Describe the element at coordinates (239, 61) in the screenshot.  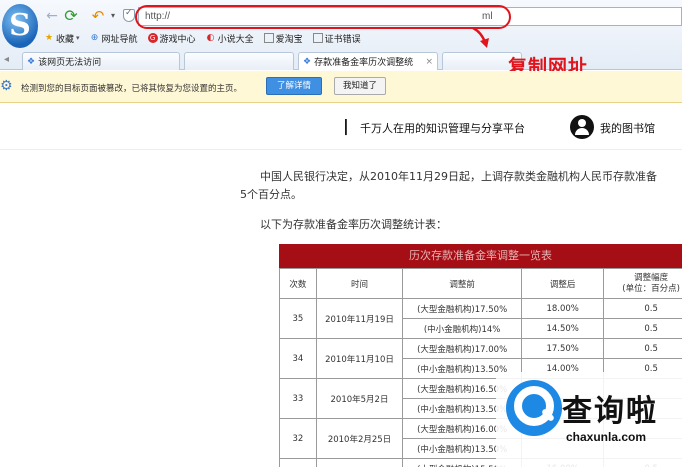
I see `tab-blank` at that location.